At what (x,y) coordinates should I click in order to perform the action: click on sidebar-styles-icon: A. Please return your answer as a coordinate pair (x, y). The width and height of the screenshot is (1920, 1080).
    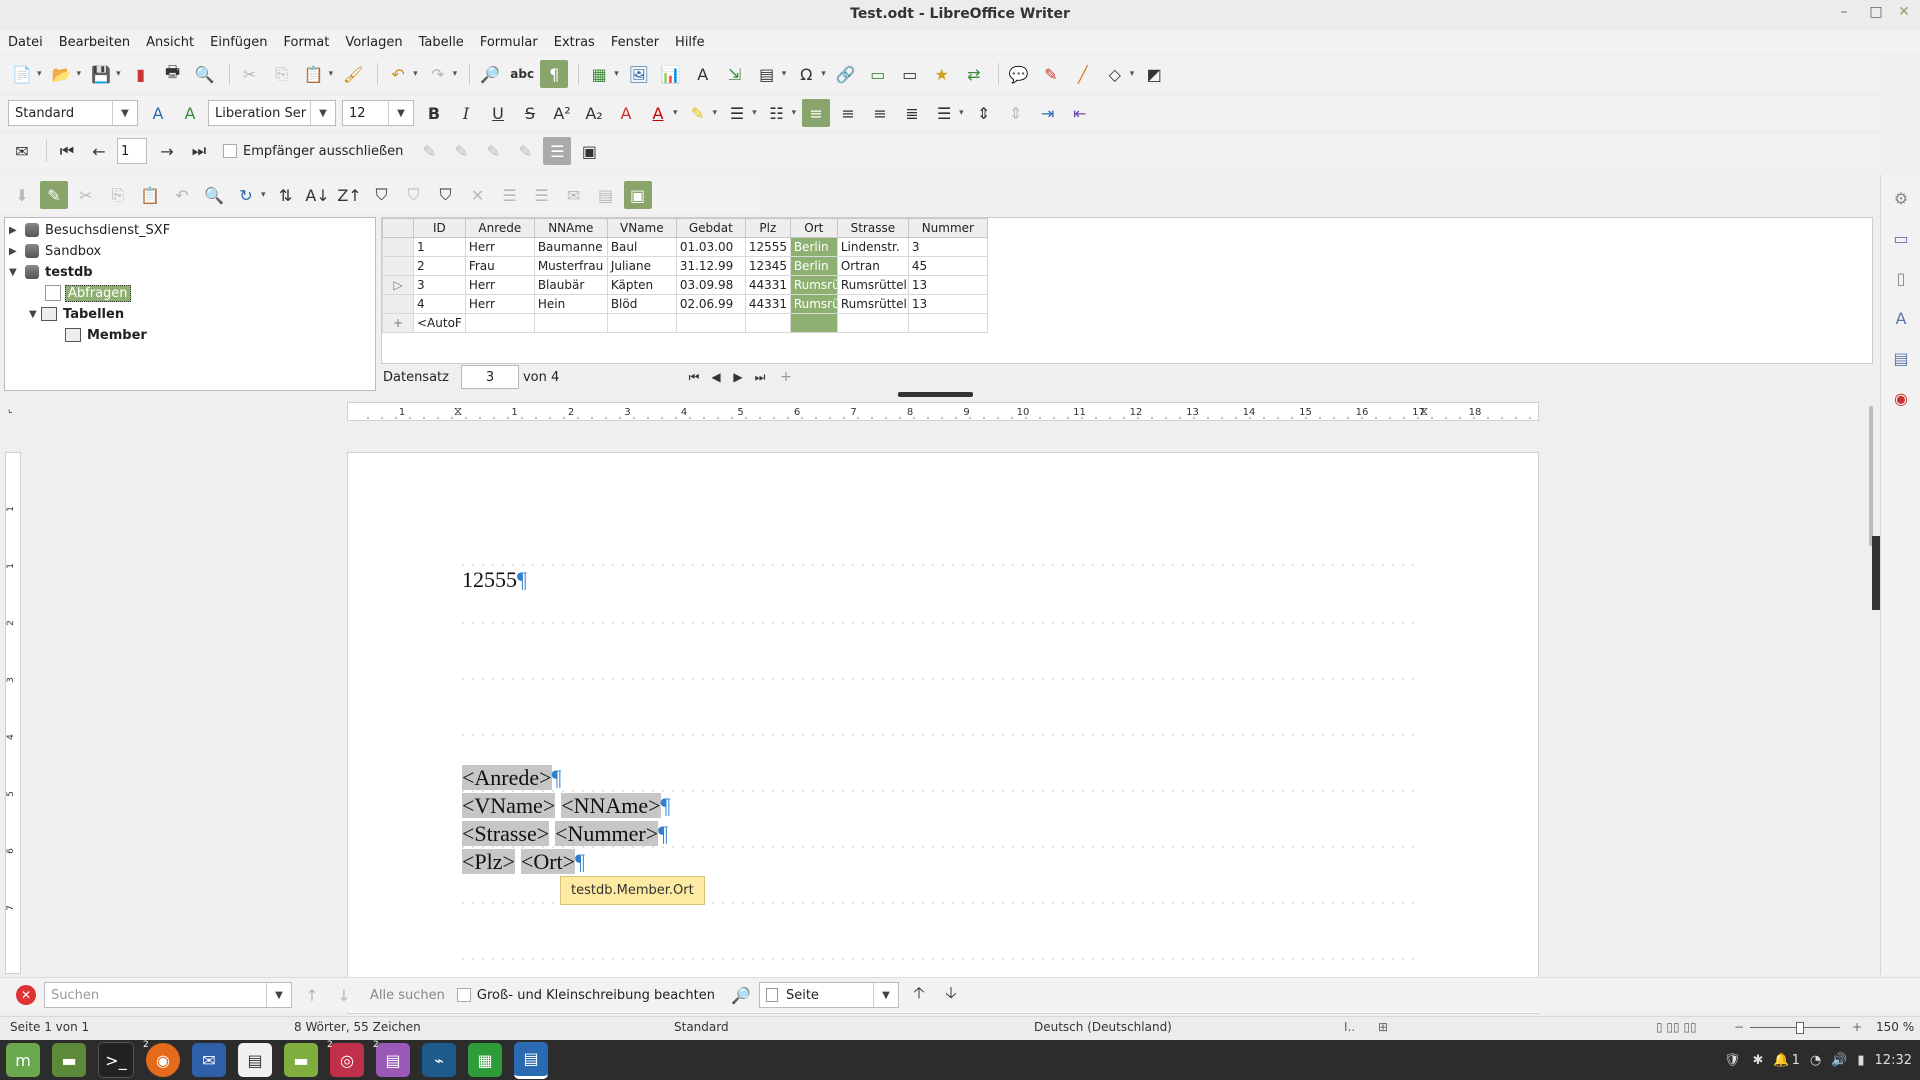
    Looking at the image, I should click on (1901, 318).